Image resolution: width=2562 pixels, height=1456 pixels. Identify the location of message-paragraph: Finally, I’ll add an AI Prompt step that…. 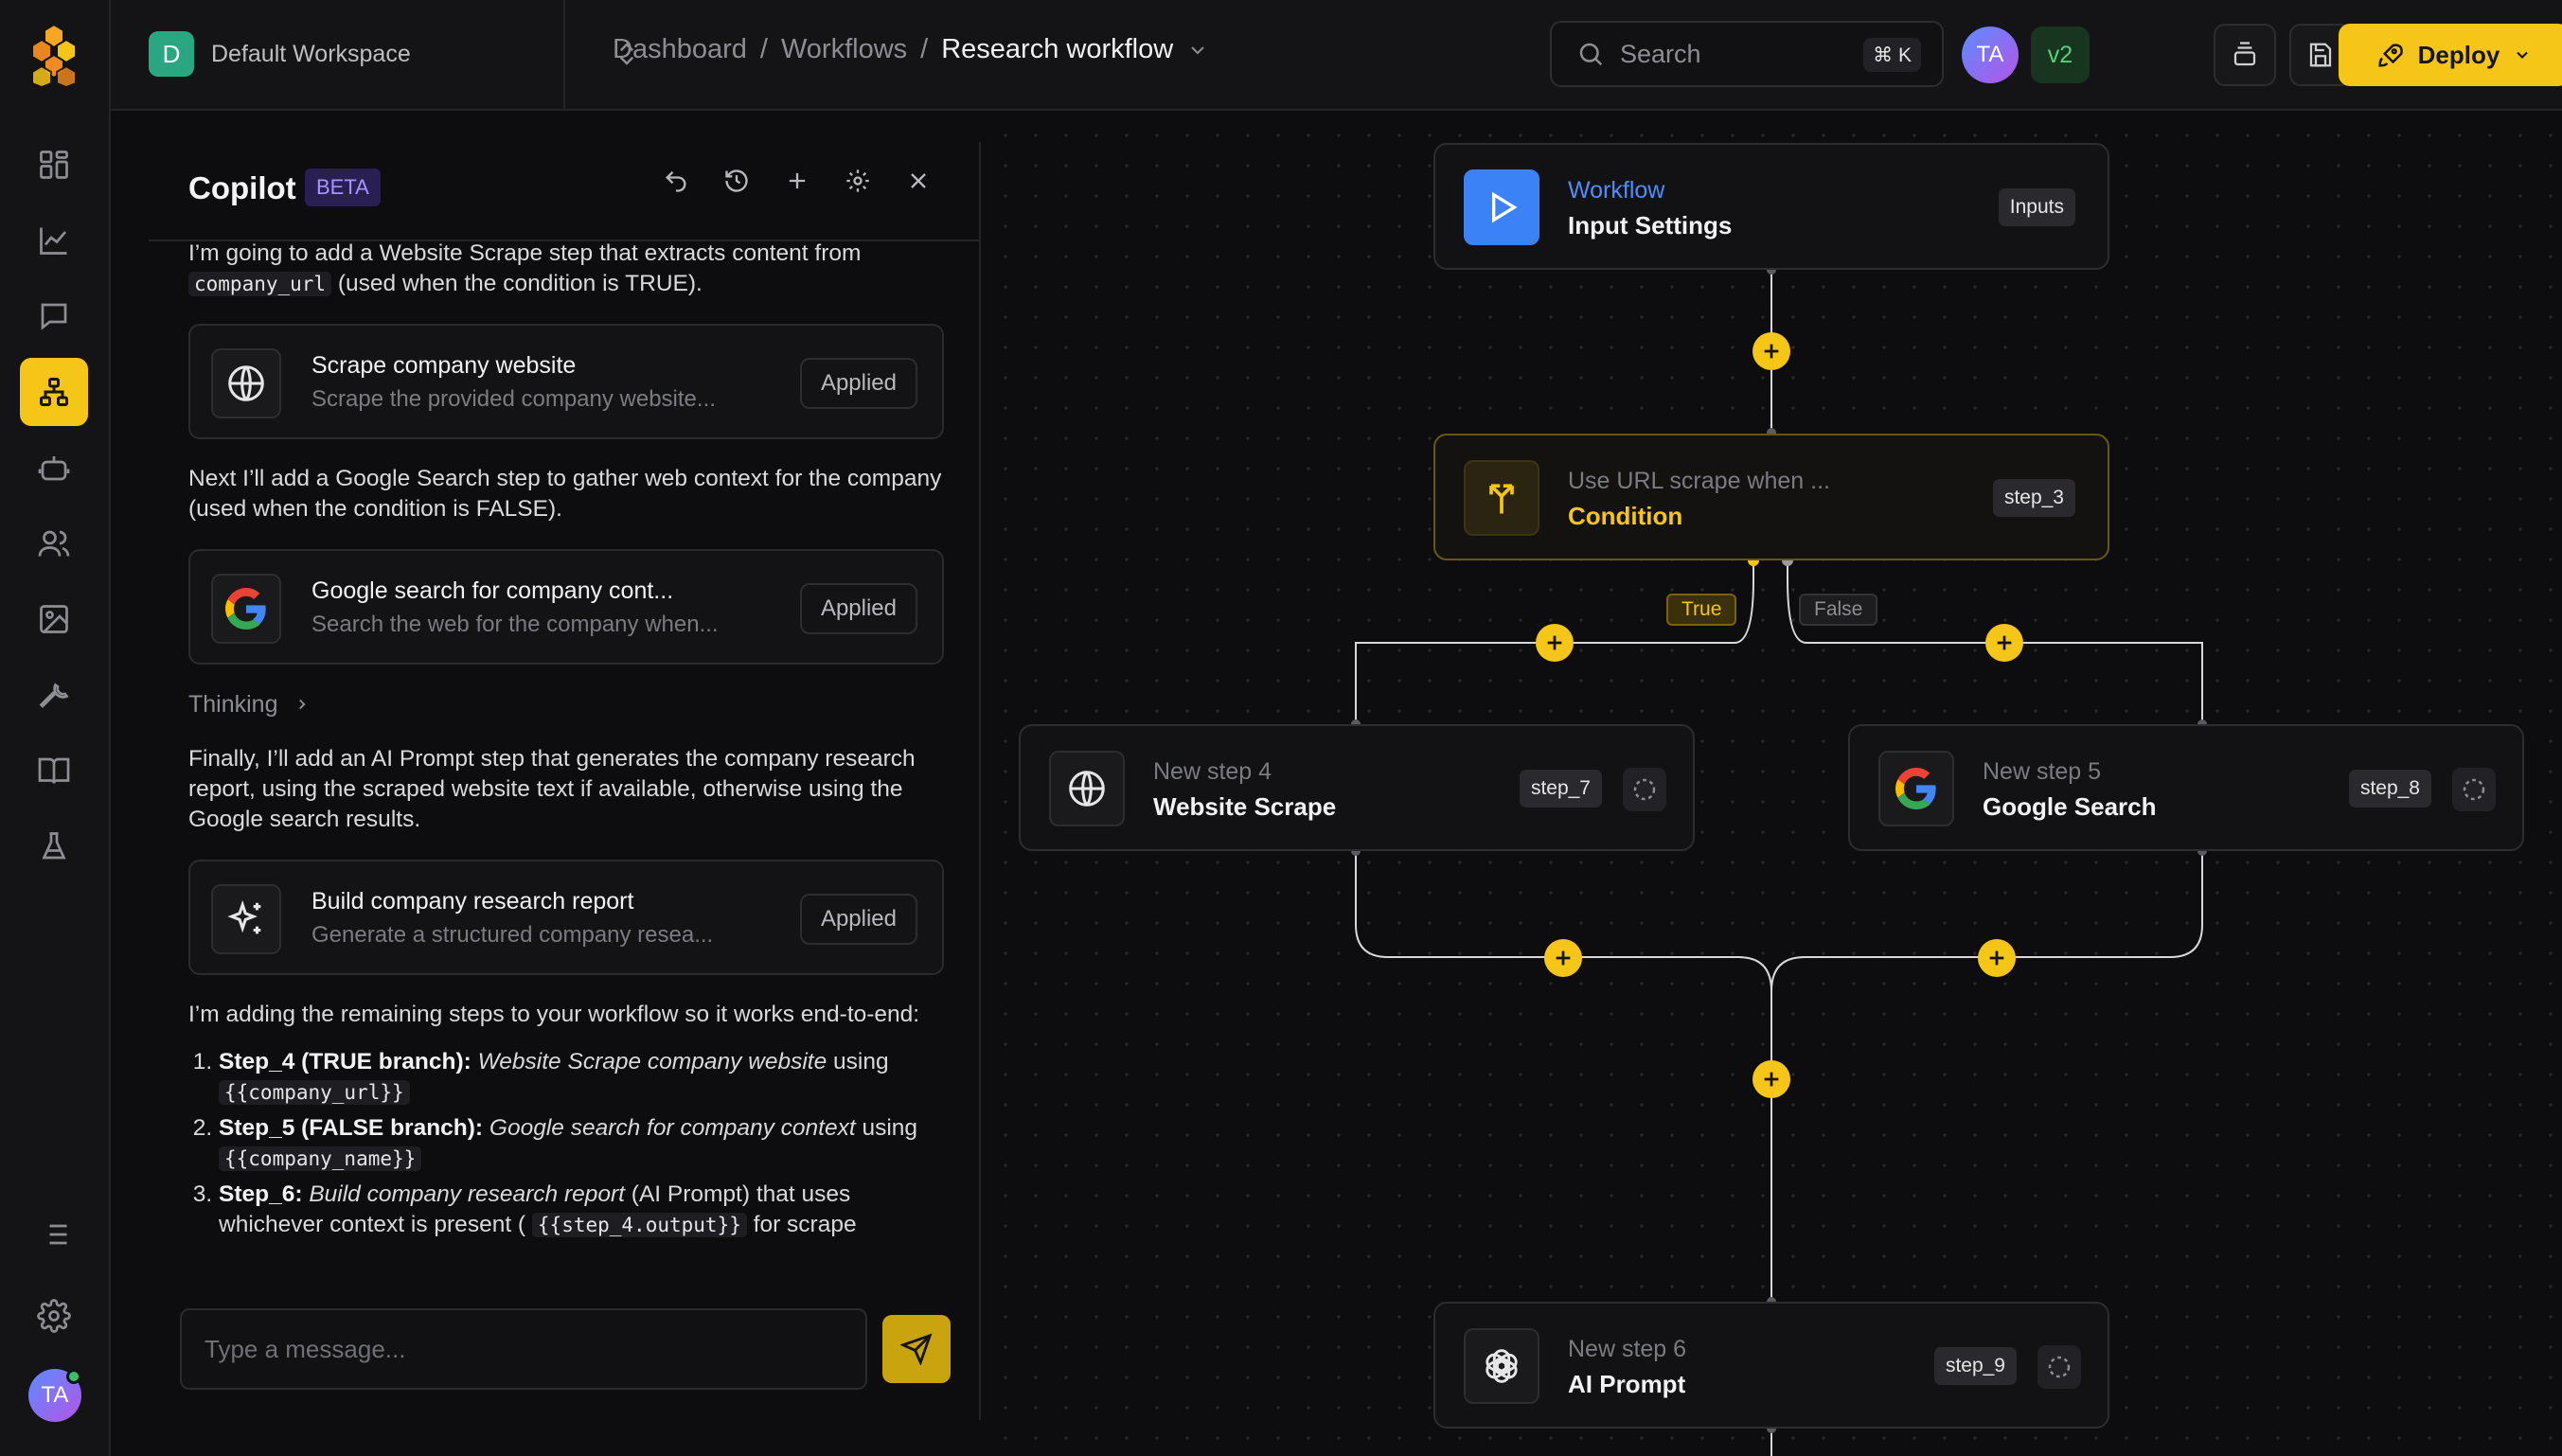
(552, 789).